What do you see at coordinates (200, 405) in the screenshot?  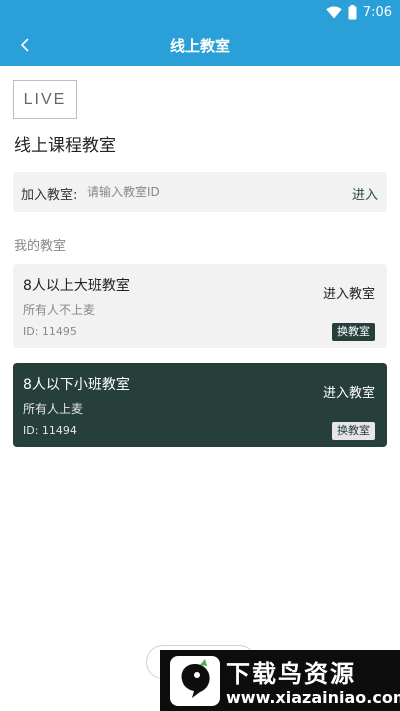 I see `room-card-small-class: 8人以下小班教室 所有人上麦 ID: 11494 进入教室 换教室` at bounding box center [200, 405].